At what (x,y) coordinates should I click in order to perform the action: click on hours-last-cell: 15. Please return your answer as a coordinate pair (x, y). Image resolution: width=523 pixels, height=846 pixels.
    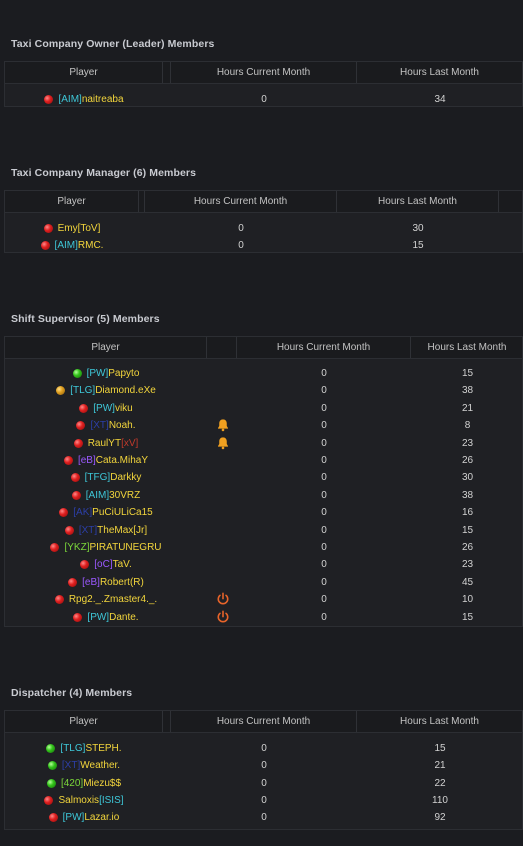
    Looking at the image, I should click on (418, 246).